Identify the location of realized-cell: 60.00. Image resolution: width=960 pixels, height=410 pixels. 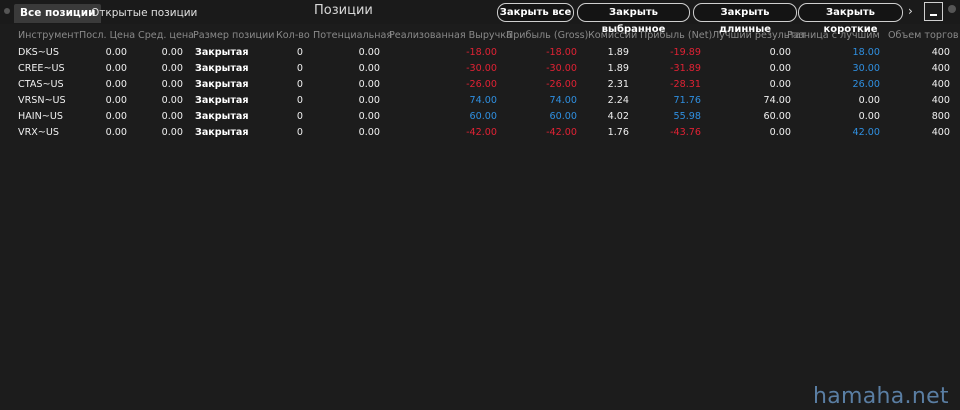
(483, 116).